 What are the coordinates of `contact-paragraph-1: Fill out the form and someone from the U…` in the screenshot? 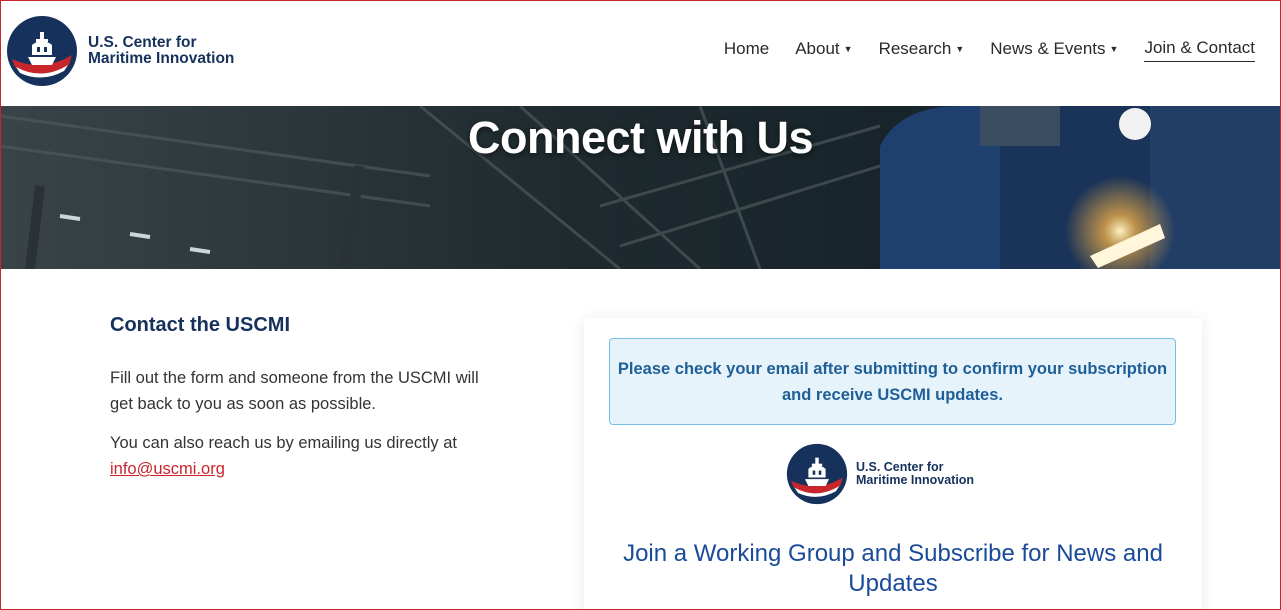 It's located at (294, 391).